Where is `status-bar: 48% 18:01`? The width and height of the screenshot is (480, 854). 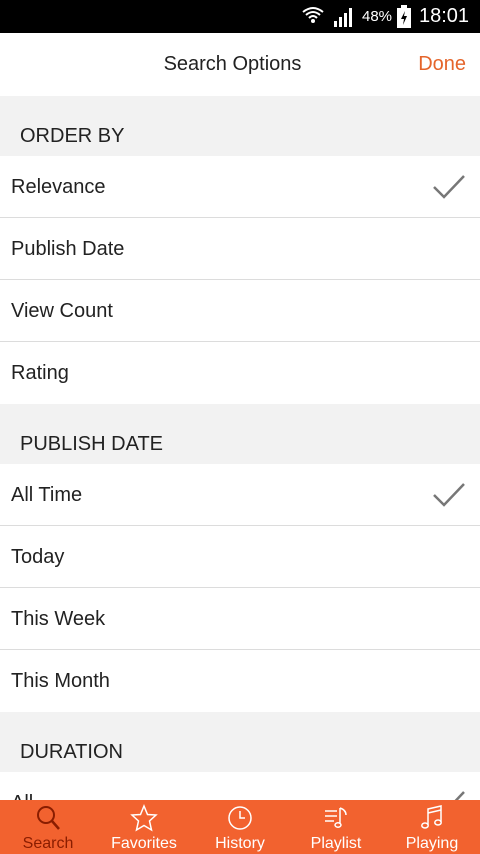
status-bar: 48% 18:01 is located at coordinates (240, 16).